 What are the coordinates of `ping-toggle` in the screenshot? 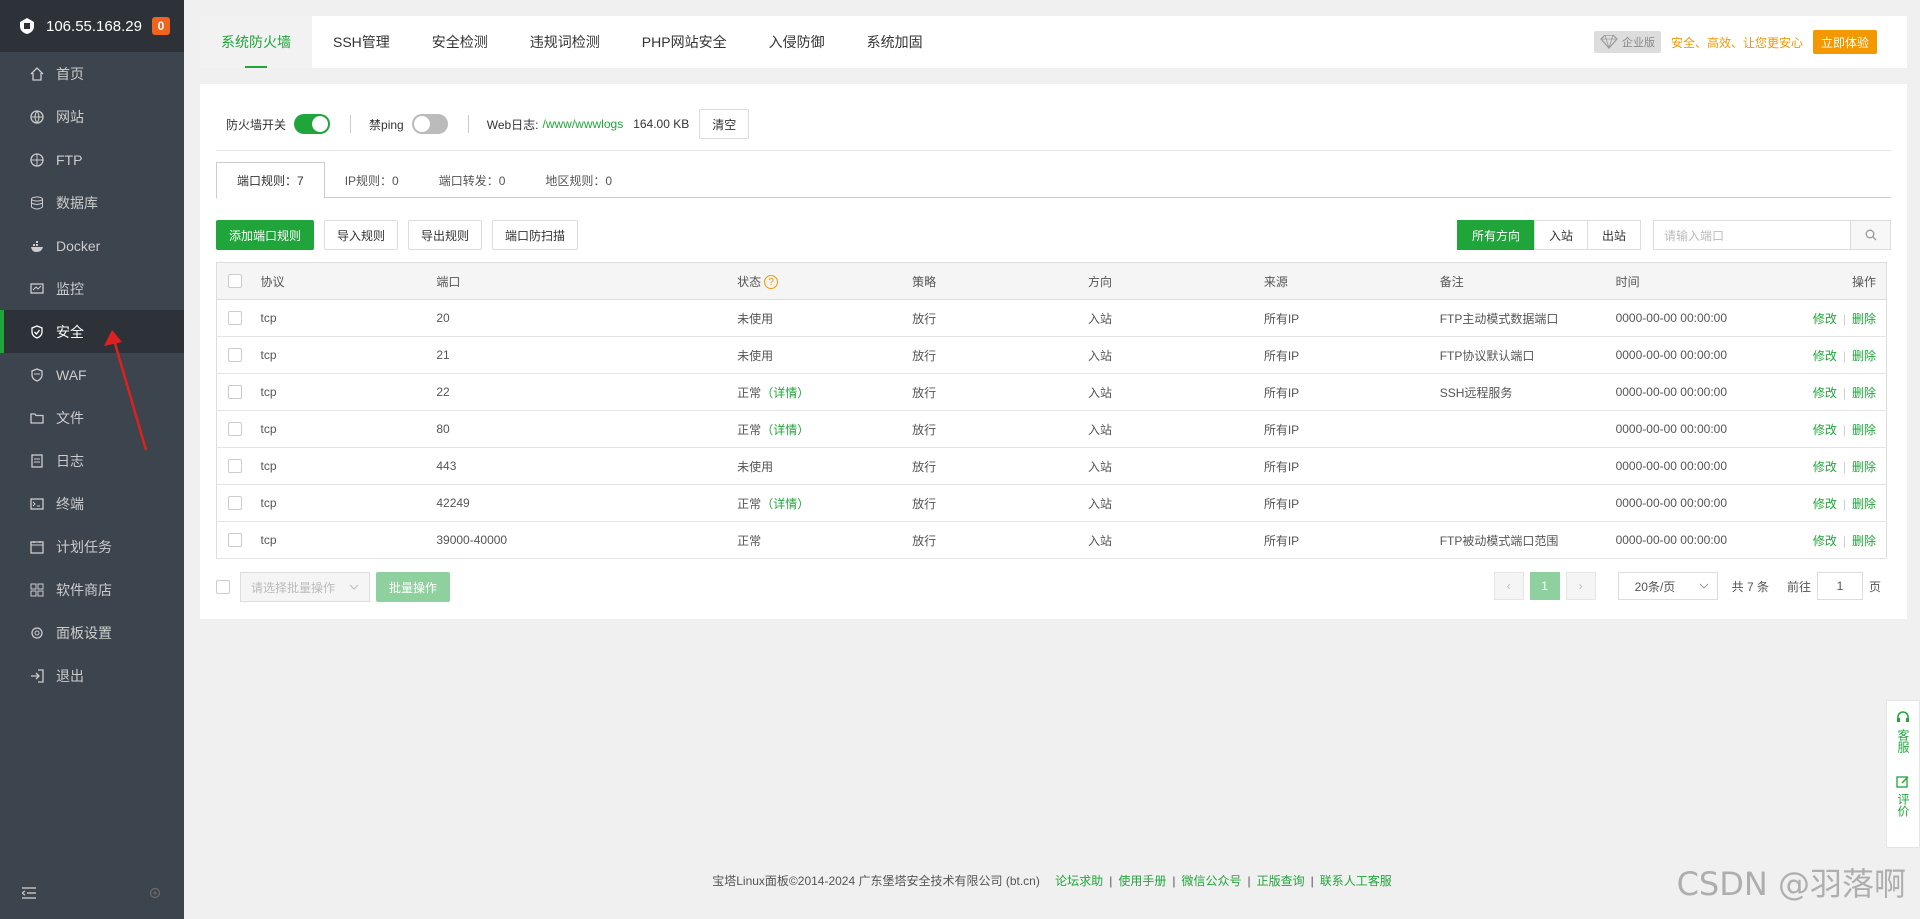 It's located at (429, 124).